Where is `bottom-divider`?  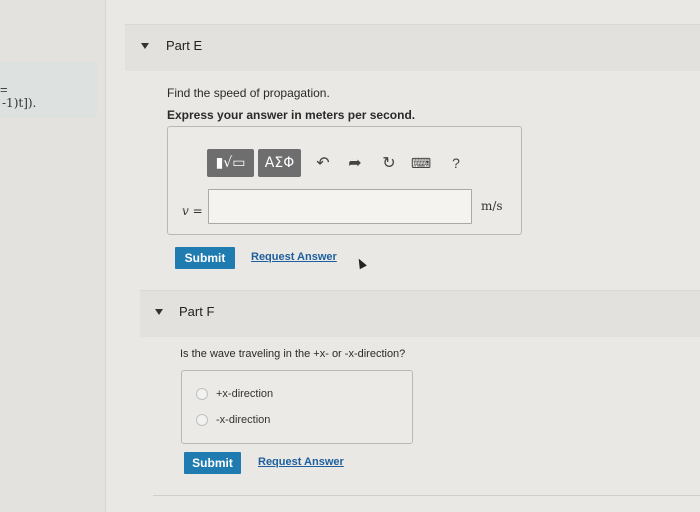 bottom-divider is located at coordinates (426, 495).